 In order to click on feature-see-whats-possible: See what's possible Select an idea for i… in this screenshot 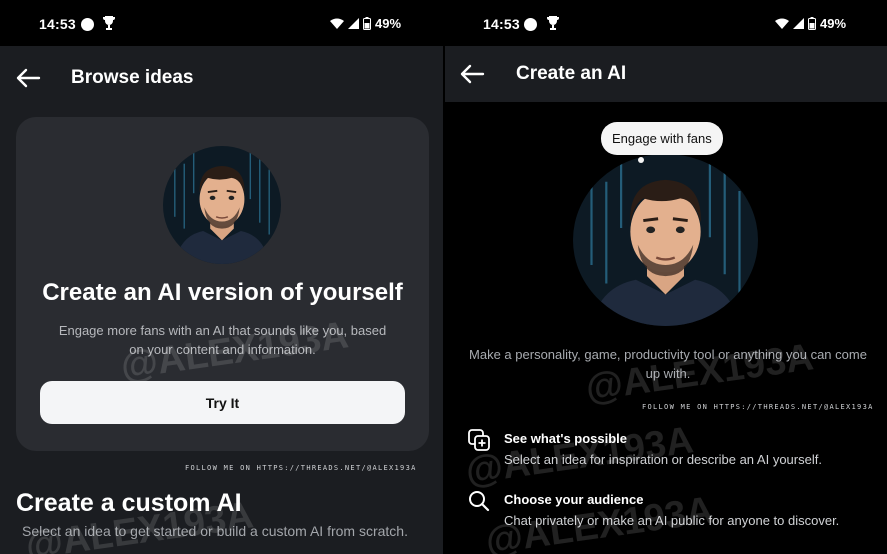, I will do `click(667, 453)`.